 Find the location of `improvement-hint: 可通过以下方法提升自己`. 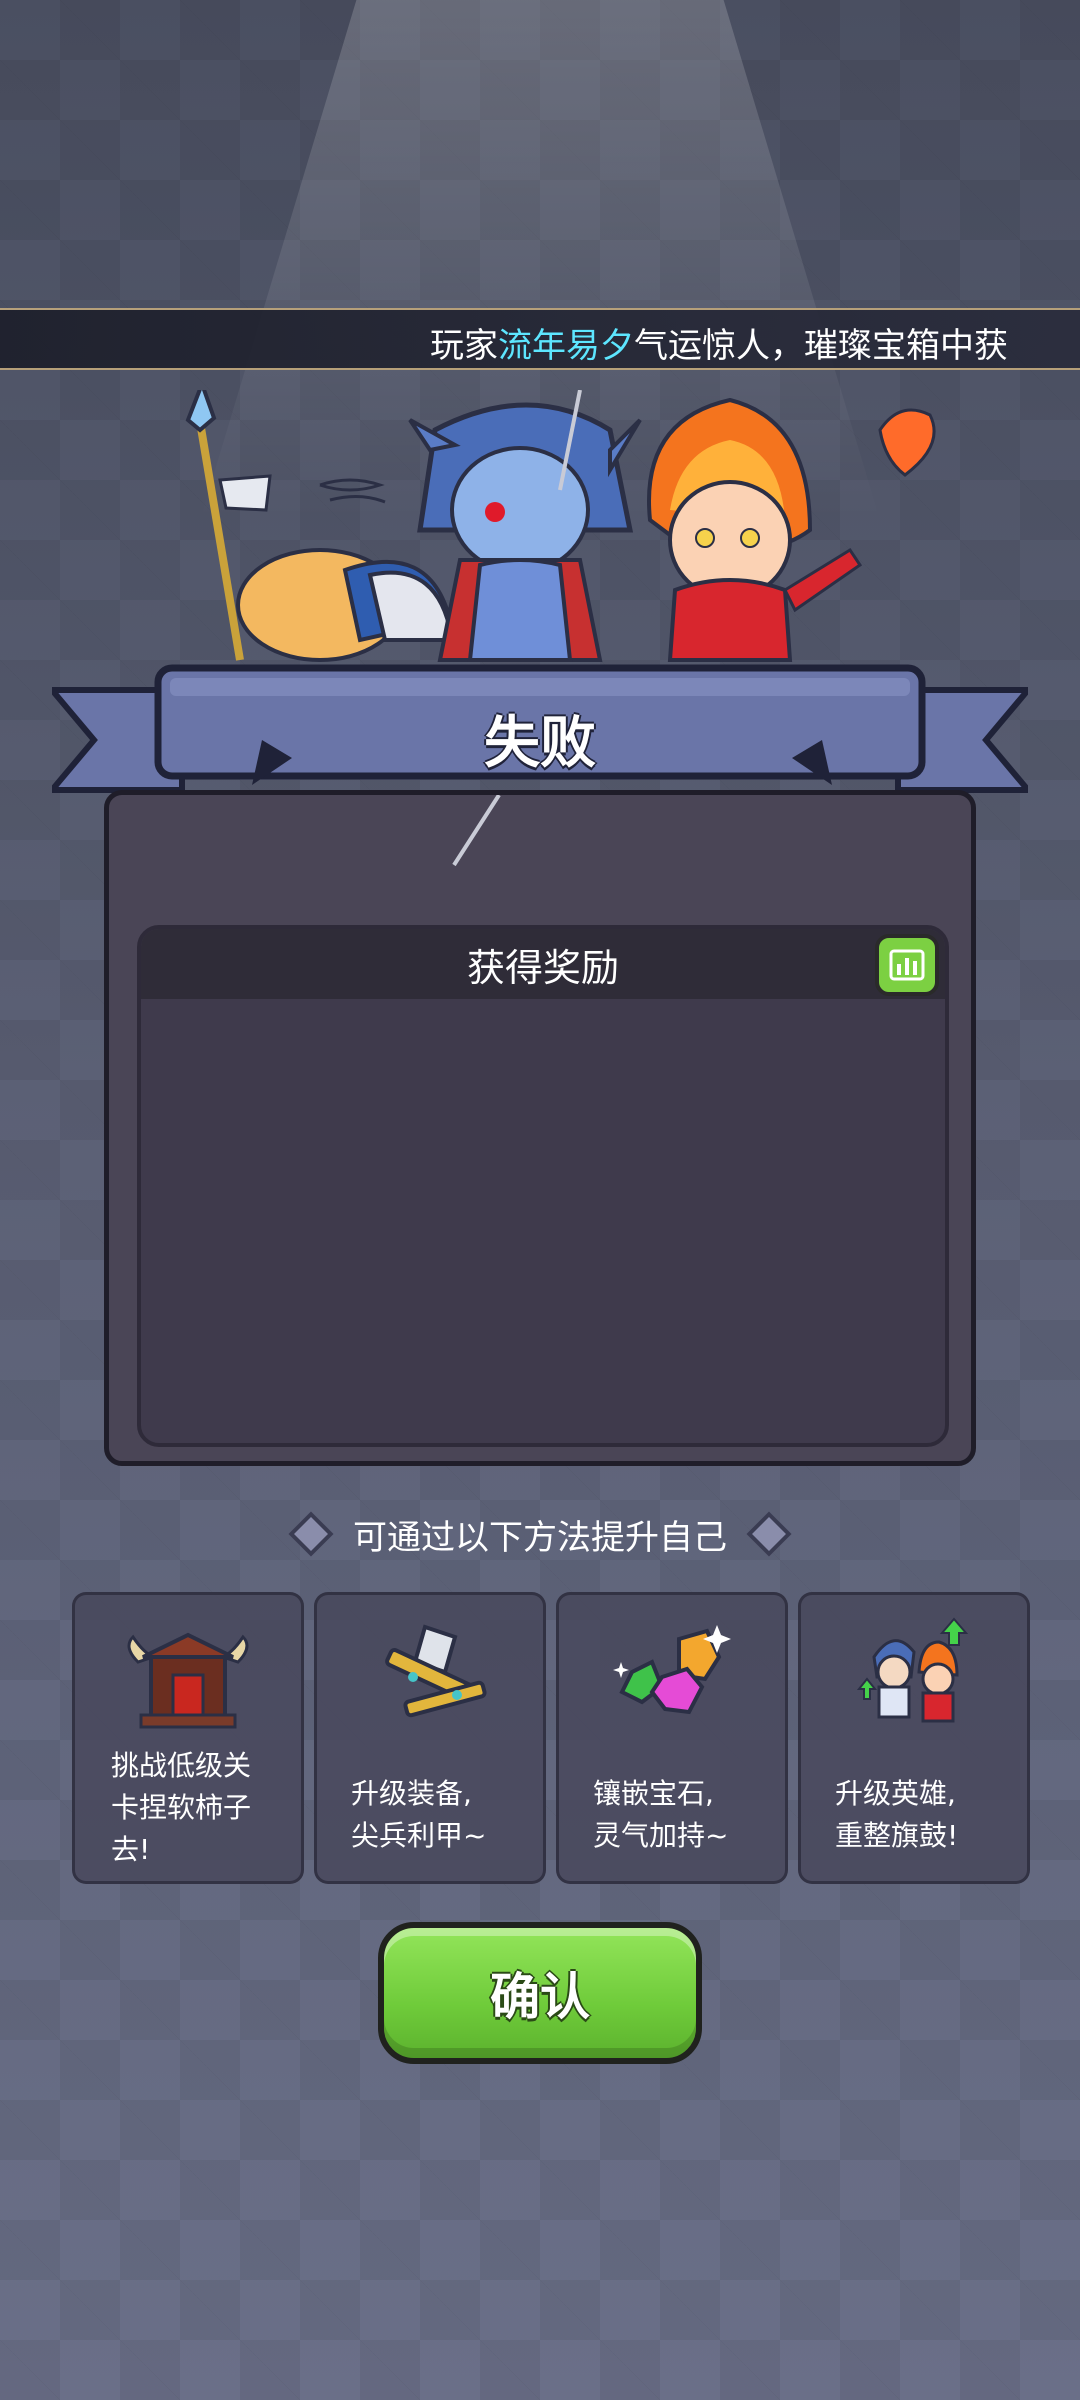

improvement-hint: 可通过以下方法提升自己 is located at coordinates (540, 1534).